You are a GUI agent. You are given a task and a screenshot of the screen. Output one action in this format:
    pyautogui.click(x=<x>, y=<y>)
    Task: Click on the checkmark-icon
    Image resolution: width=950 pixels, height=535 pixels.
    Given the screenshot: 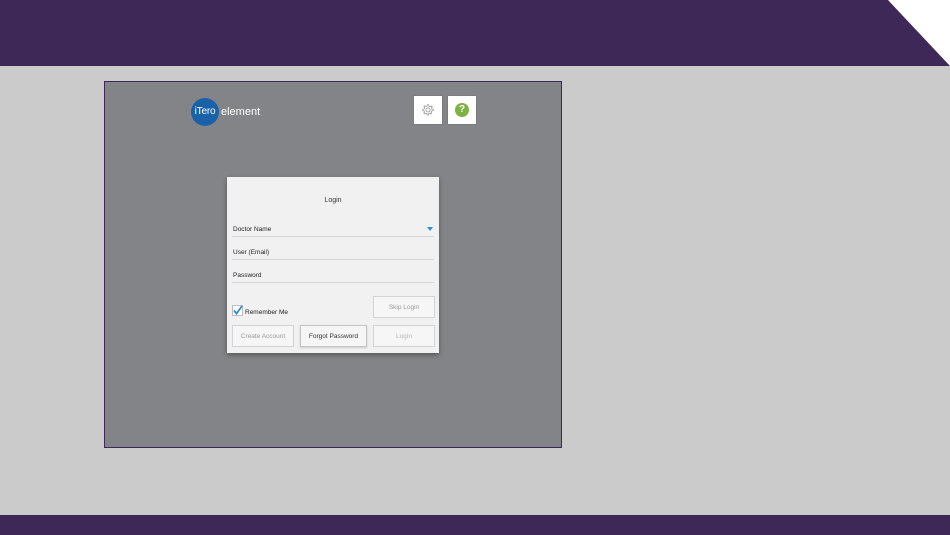 What is the action you would take?
    pyautogui.click(x=237, y=310)
    